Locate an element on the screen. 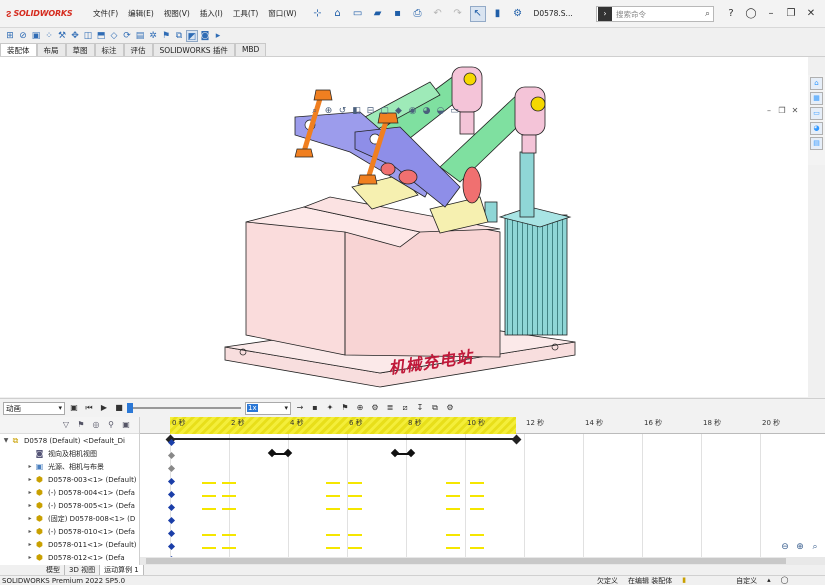 This screenshot has height=585, width=825. edit-appearance-icon: ◕ is located at coordinates (426, 111).